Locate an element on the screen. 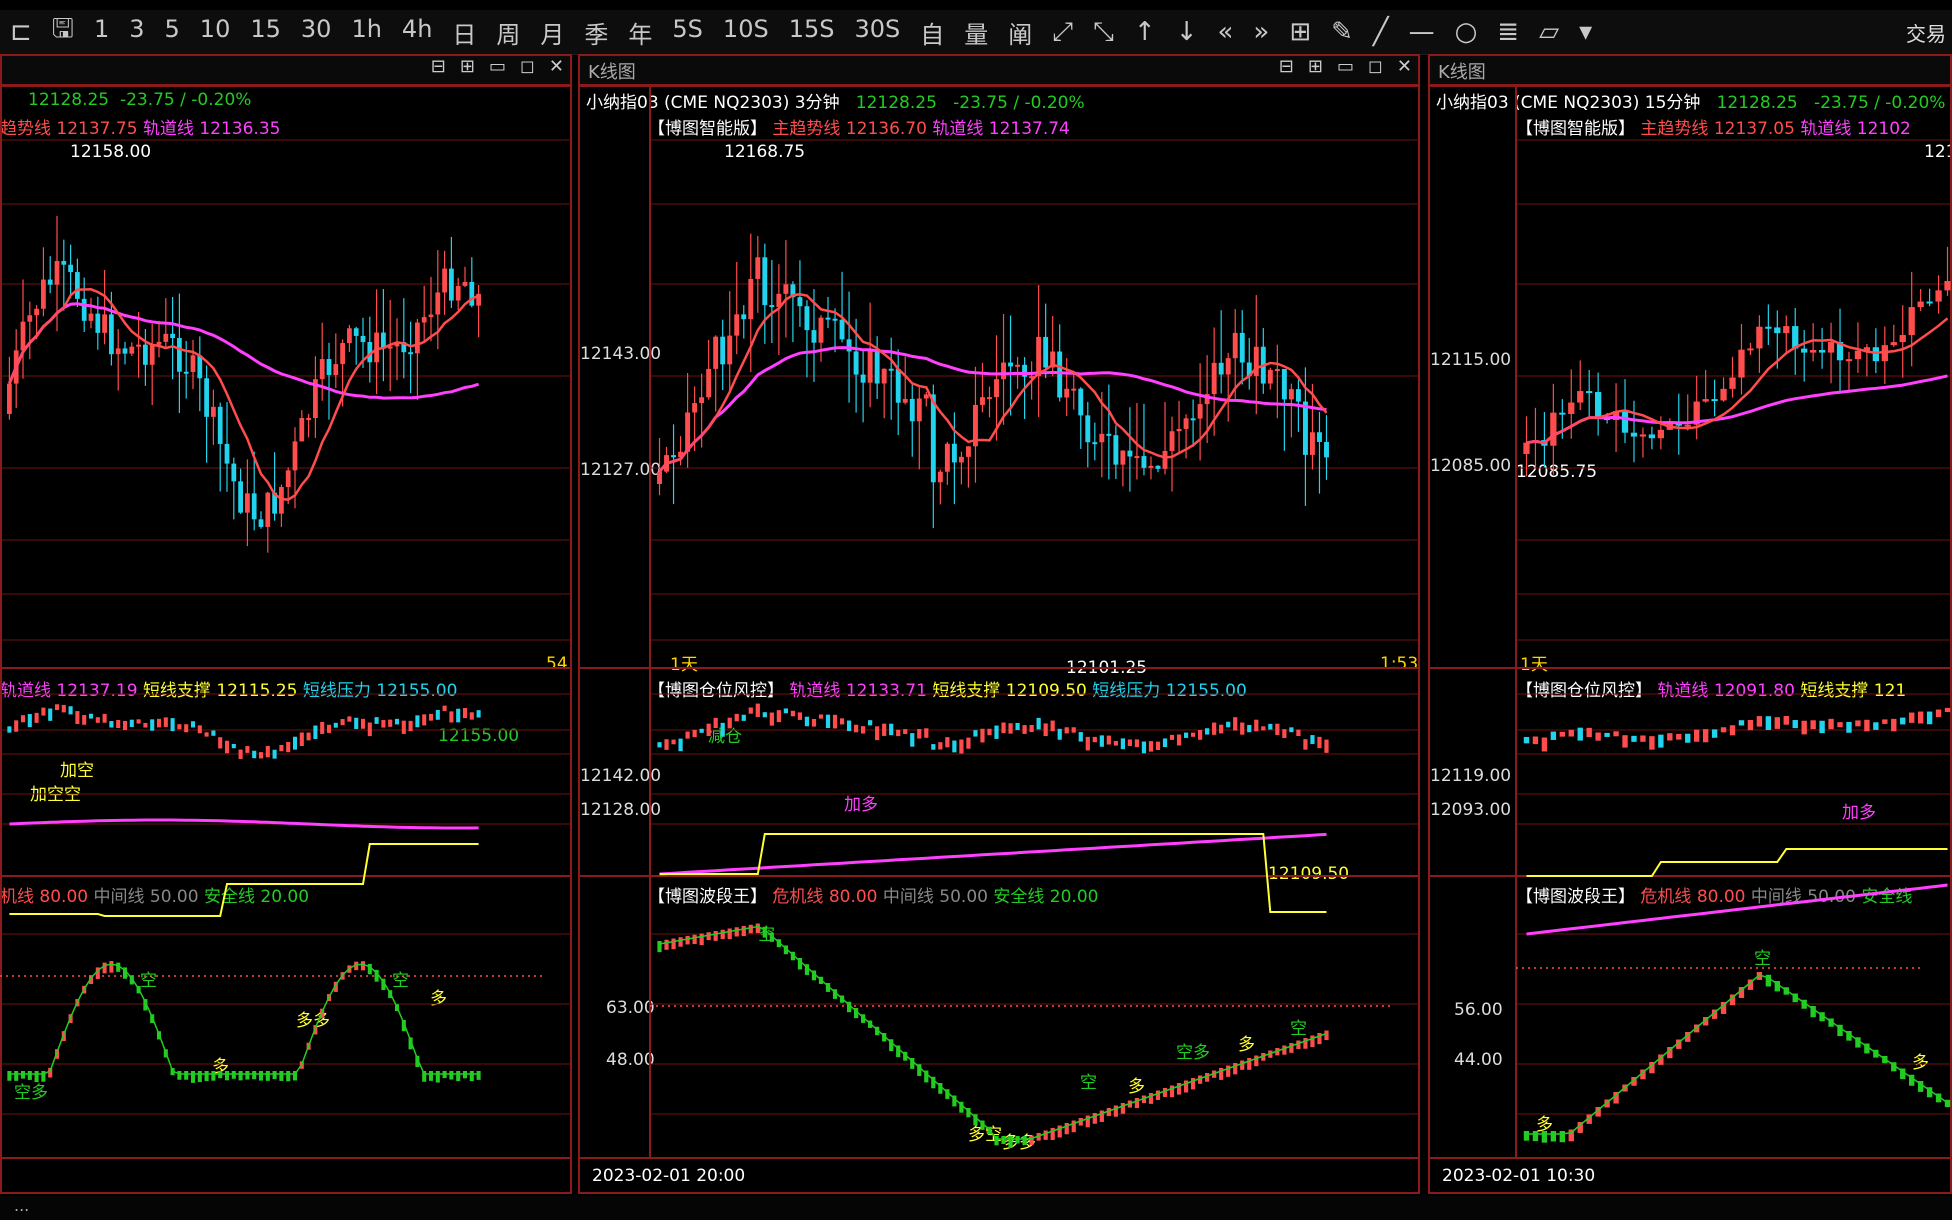 The width and height of the screenshot is (1952, 1220). arrow-down-icon: ↓ is located at coordinates (1187, 32).